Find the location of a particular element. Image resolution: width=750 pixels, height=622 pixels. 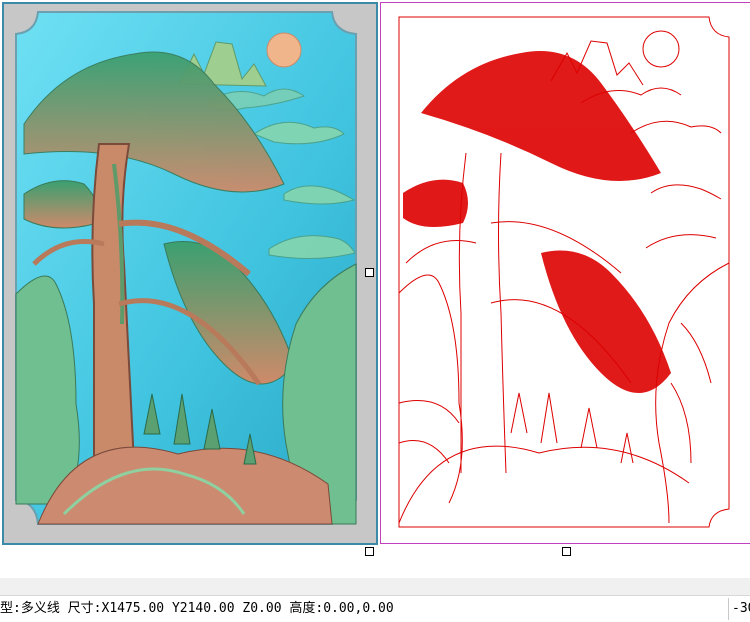

status-x-value: X1475.00 is located at coordinates (133, 608).